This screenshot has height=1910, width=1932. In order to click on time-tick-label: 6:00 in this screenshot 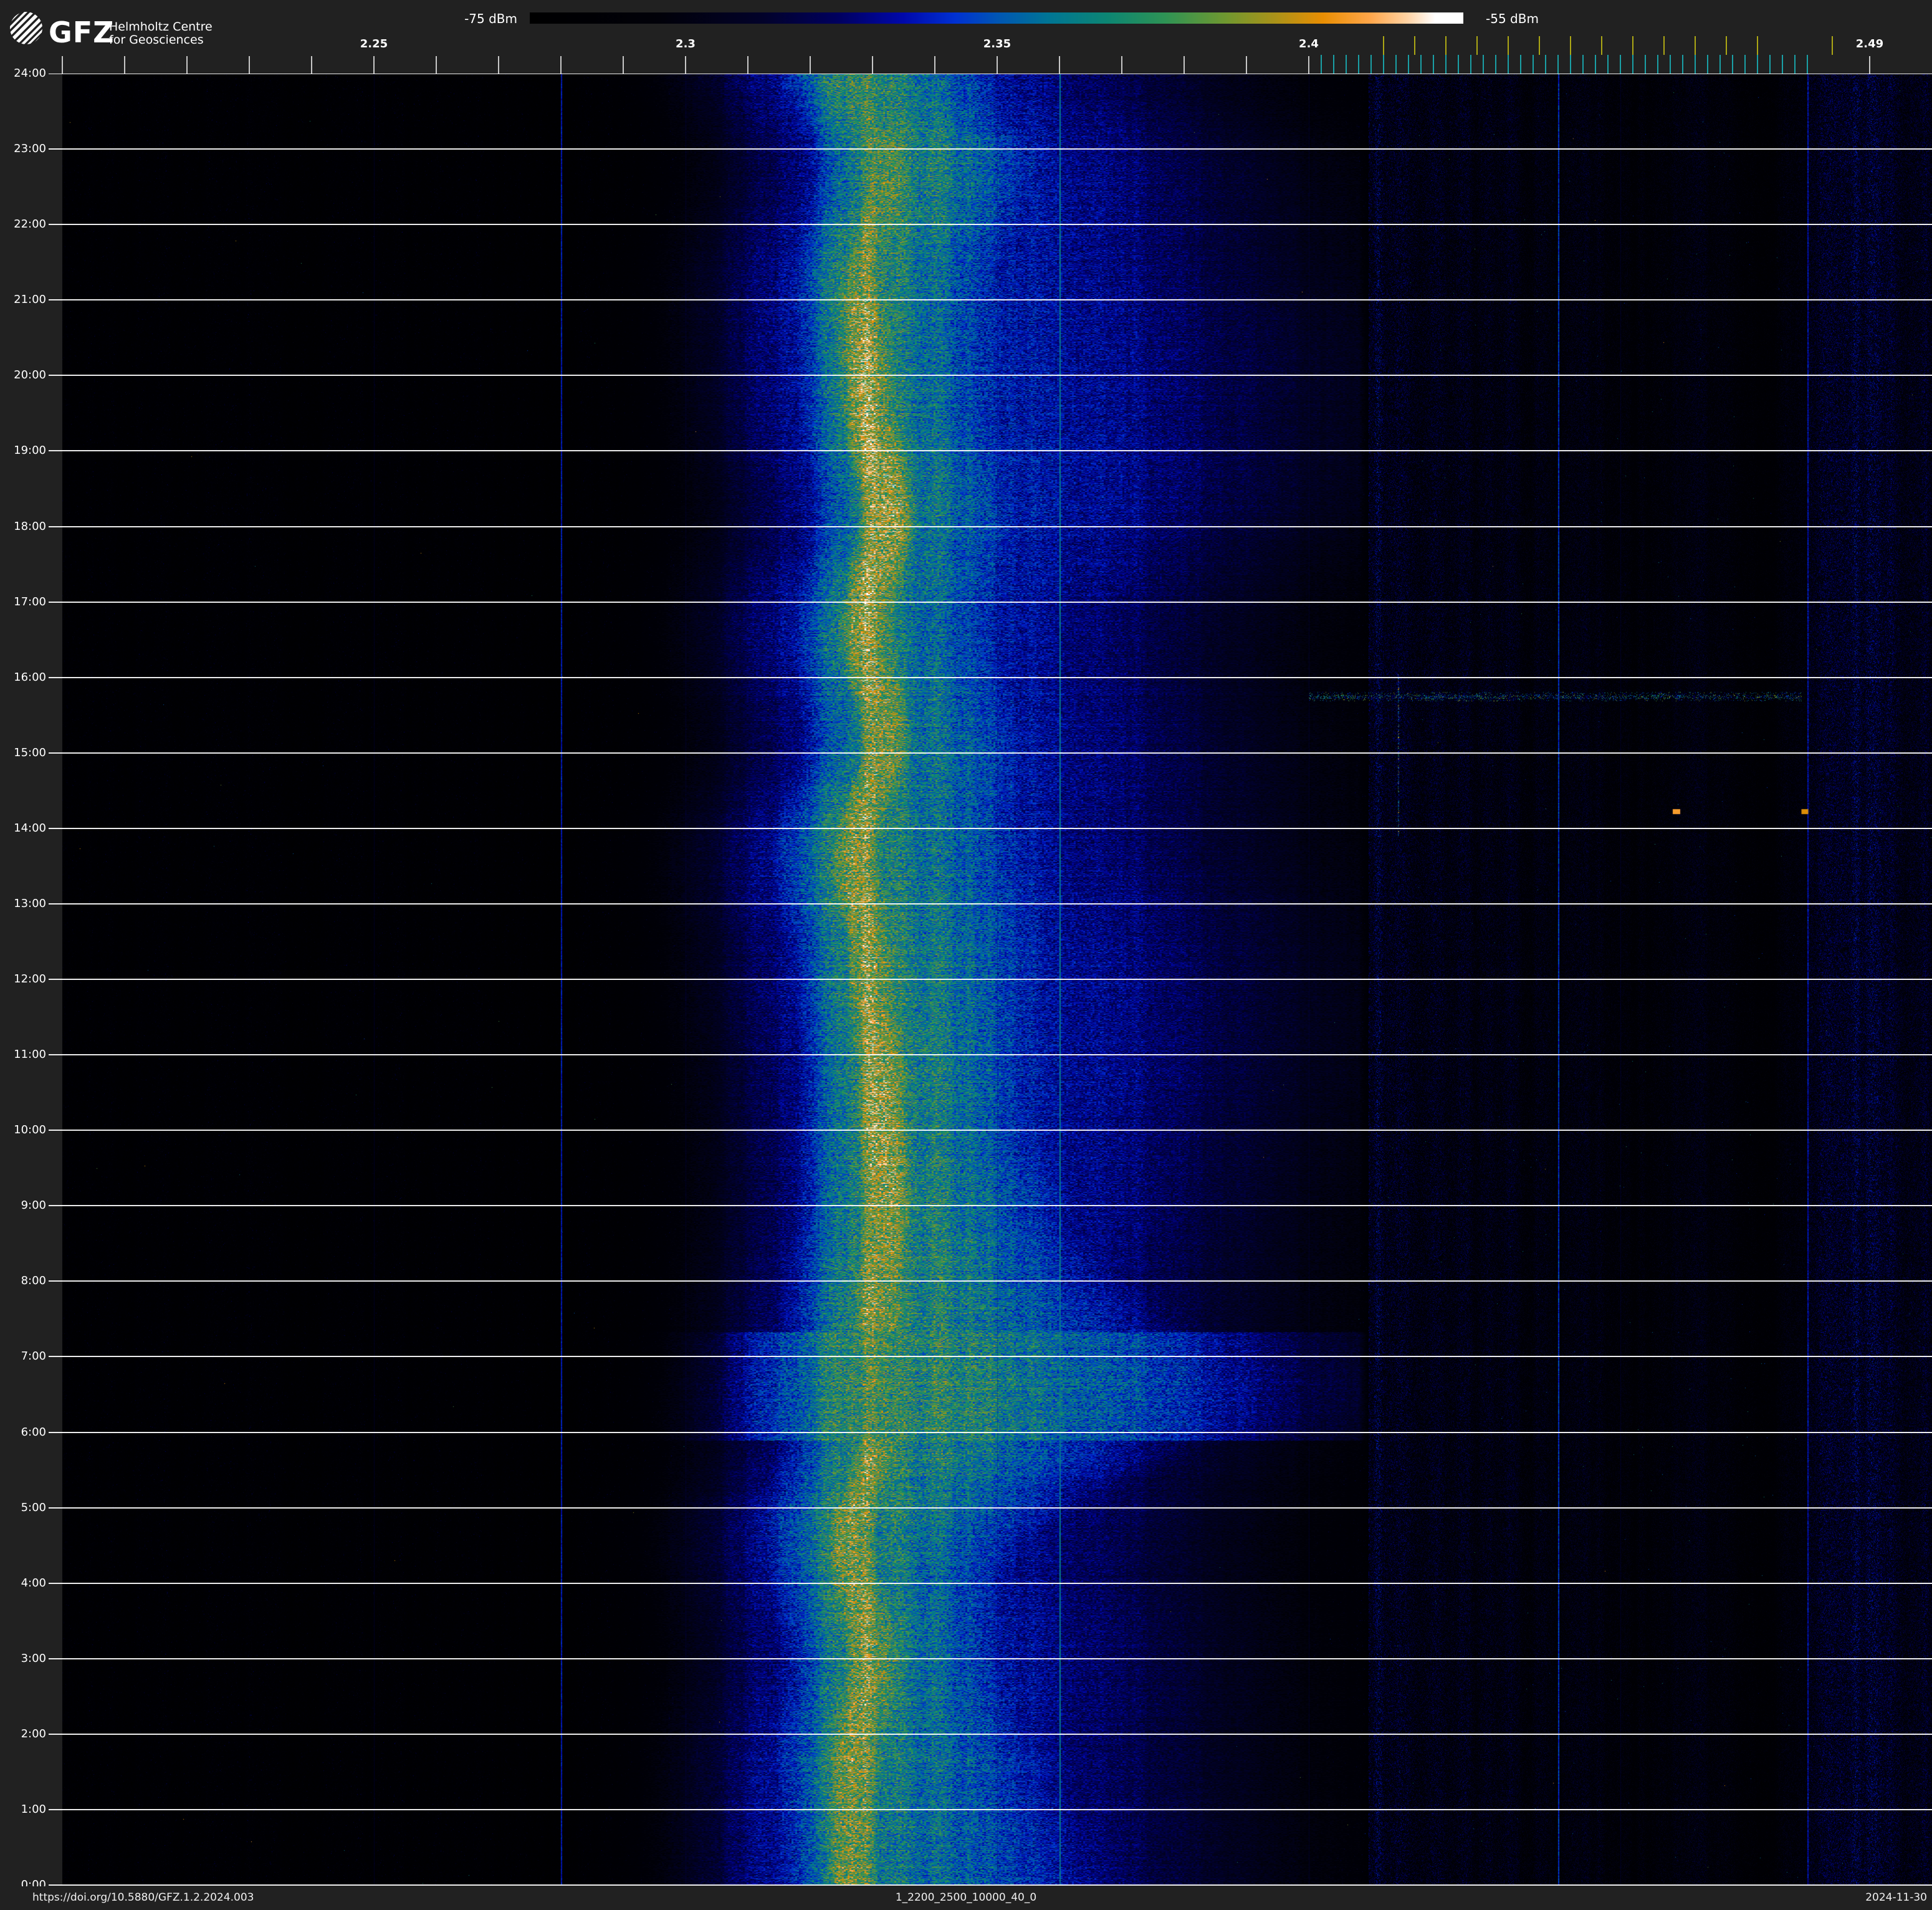, I will do `click(33, 1432)`.